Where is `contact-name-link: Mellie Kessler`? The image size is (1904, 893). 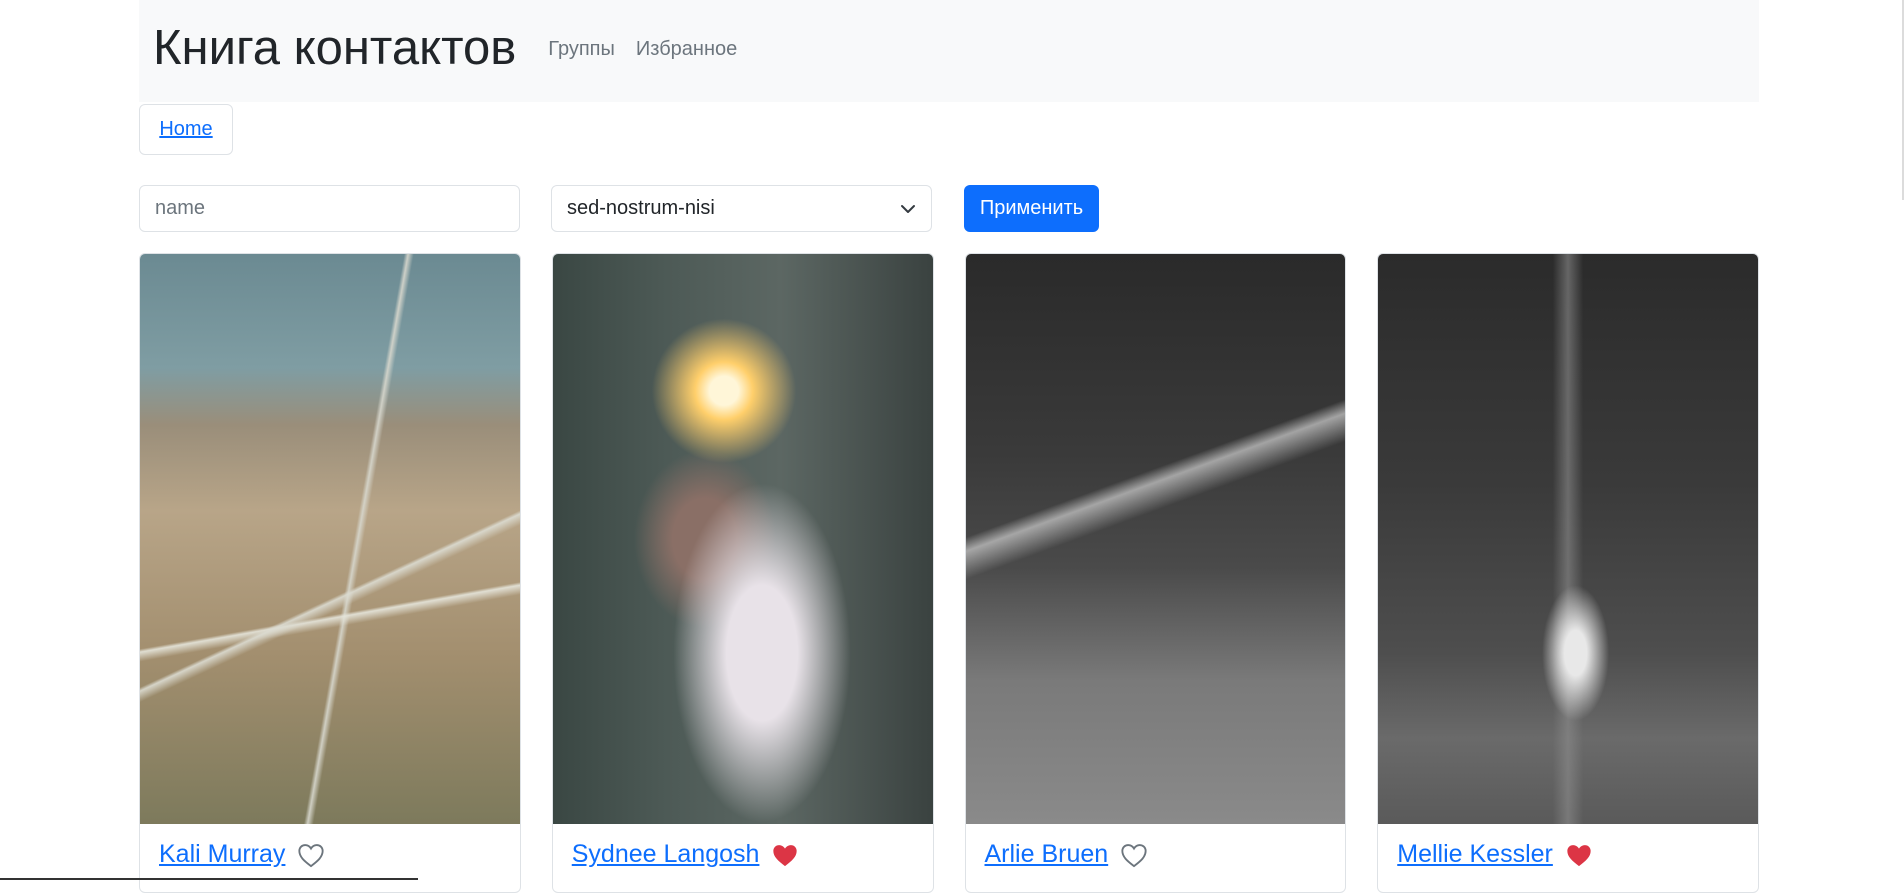
contact-name-link: Mellie Kessler is located at coordinates (1475, 854).